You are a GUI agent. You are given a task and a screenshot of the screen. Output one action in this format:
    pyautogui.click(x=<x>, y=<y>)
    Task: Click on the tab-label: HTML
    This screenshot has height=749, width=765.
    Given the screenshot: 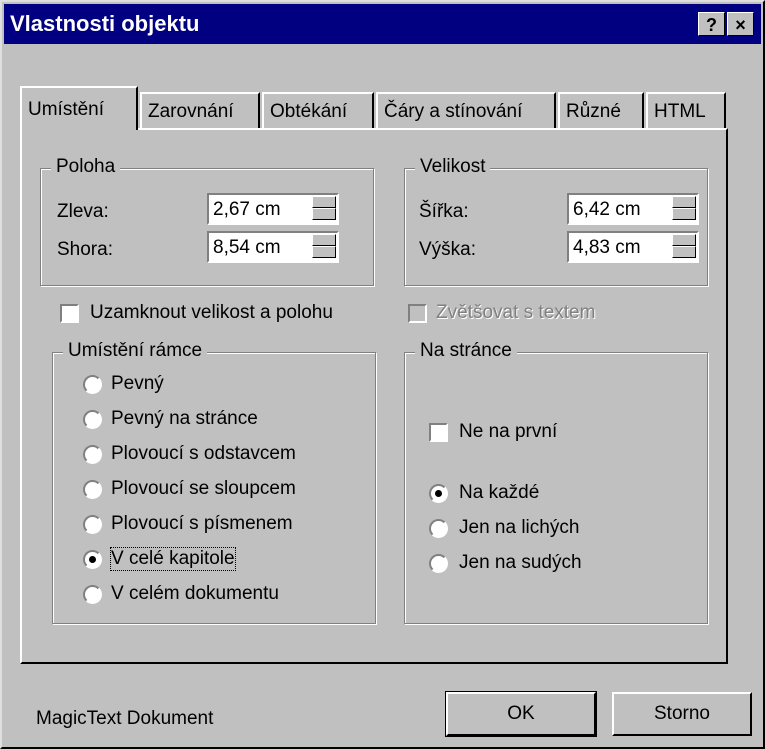 What is the action you would take?
    pyautogui.click(x=680, y=111)
    